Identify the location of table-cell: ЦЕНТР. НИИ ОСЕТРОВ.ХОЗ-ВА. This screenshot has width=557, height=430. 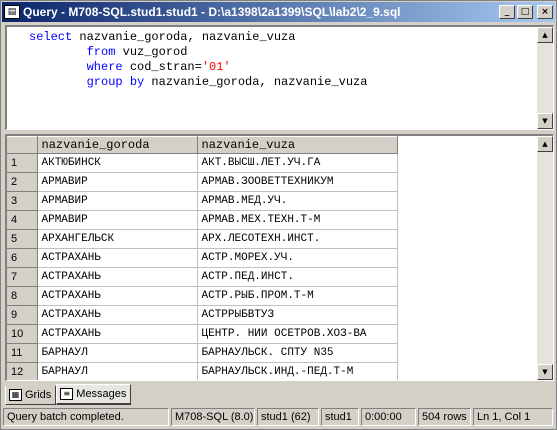
(297, 334).